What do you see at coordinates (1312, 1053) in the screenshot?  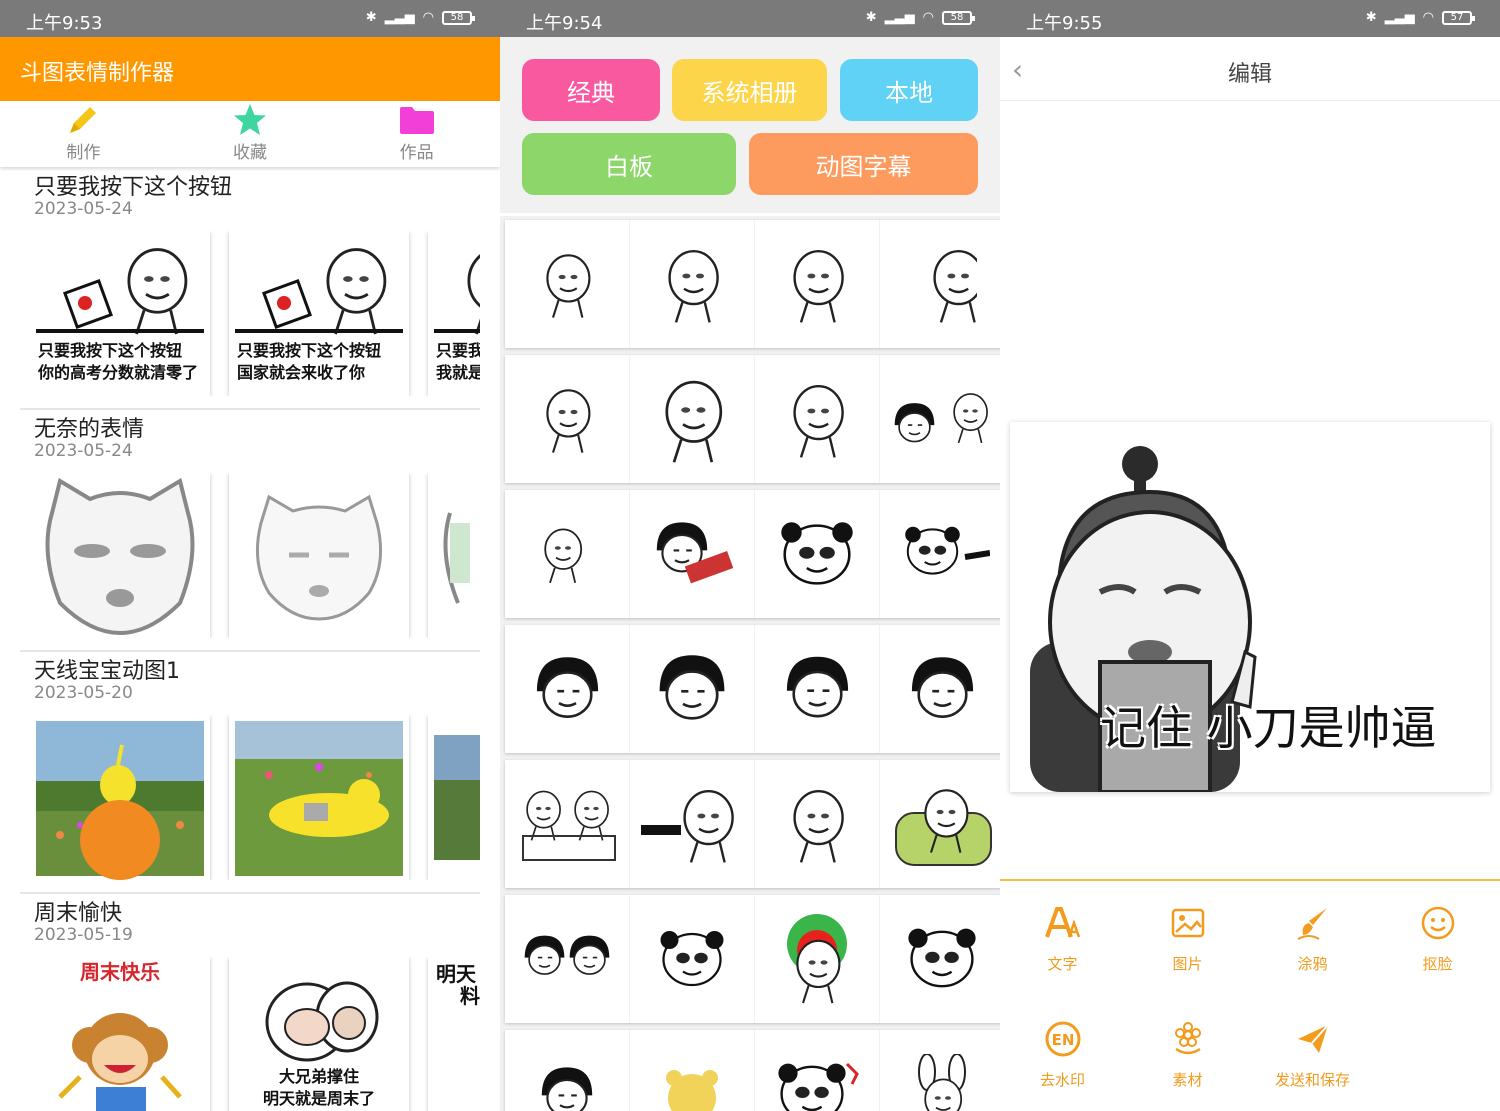 I see `send-and-save-button: 发送和保存` at bounding box center [1312, 1053].